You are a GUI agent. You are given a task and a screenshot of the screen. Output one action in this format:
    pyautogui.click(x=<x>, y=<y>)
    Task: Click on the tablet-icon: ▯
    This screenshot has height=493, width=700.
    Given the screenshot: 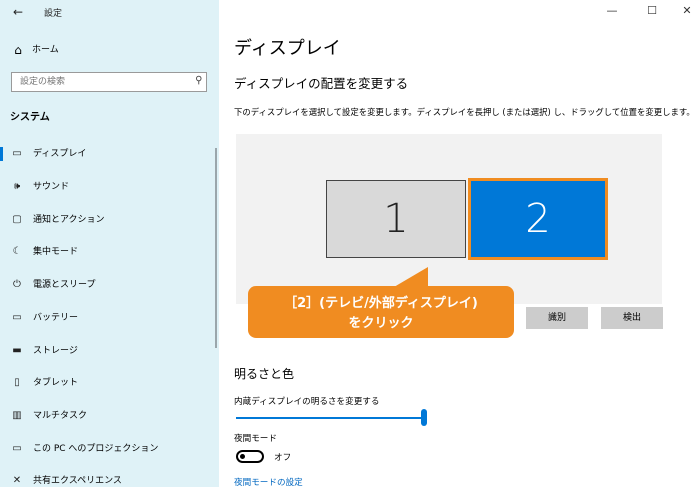 What is the action you would take?
    pyautogui.click(x=17, y=382)
    